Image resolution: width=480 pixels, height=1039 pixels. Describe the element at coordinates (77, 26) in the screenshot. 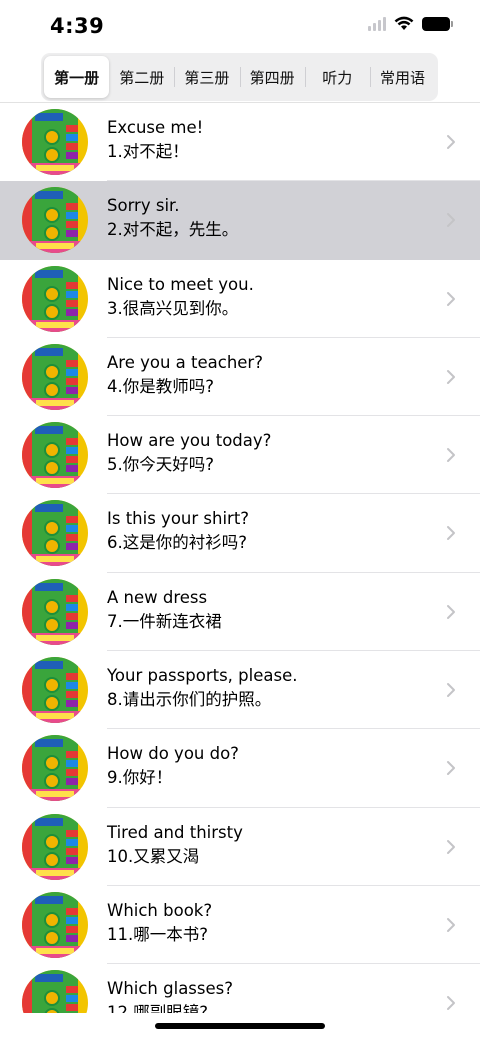

I see `status-time: 4:39` at that location.